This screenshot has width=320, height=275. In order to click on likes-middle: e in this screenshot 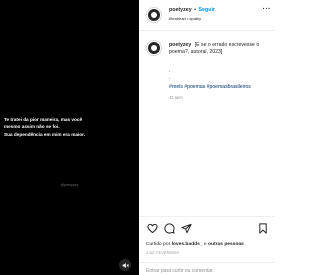, I will do `click(205, 244)`.